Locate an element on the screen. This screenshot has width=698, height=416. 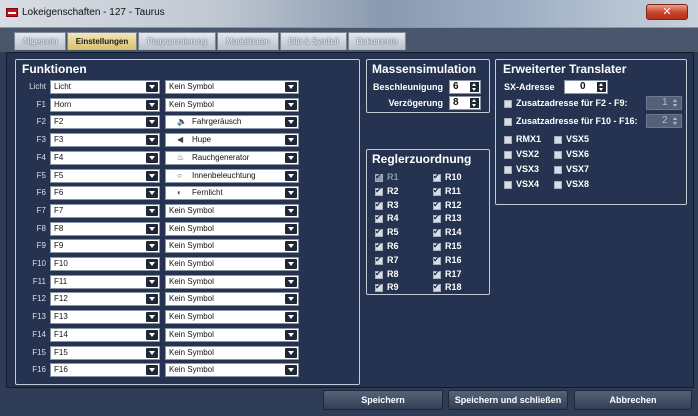
symbol-select: ◐ Fernlicht is located at coordinates (232, 193).